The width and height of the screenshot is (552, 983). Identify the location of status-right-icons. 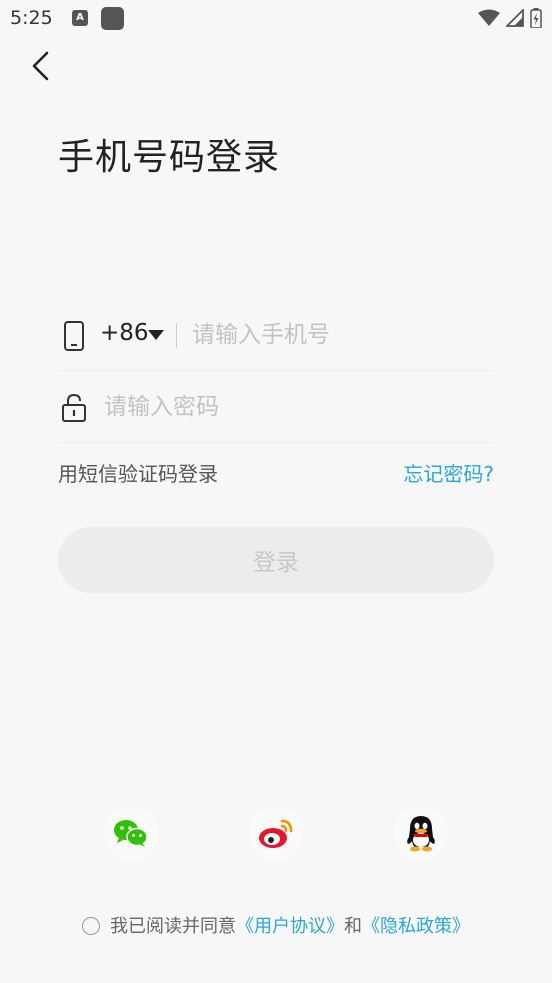
(510, 18).